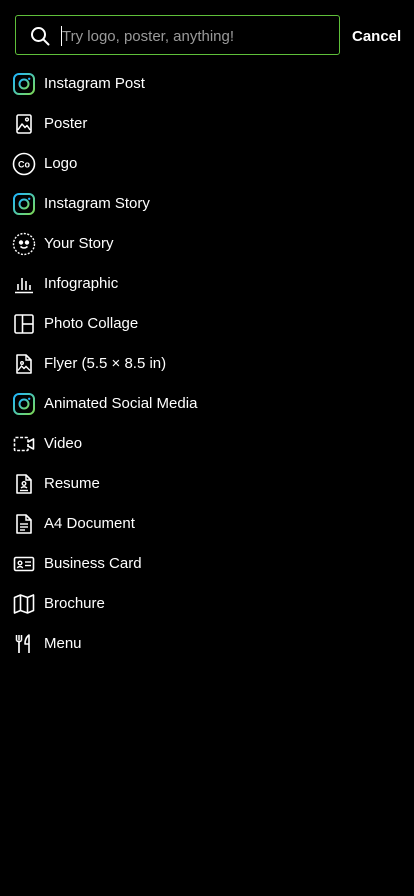 Image resolution: width=414 pixels, height=896 pixels. Describe the element at coordinates (24, 124) in the screenshot. I see `poster-icon` at that location.